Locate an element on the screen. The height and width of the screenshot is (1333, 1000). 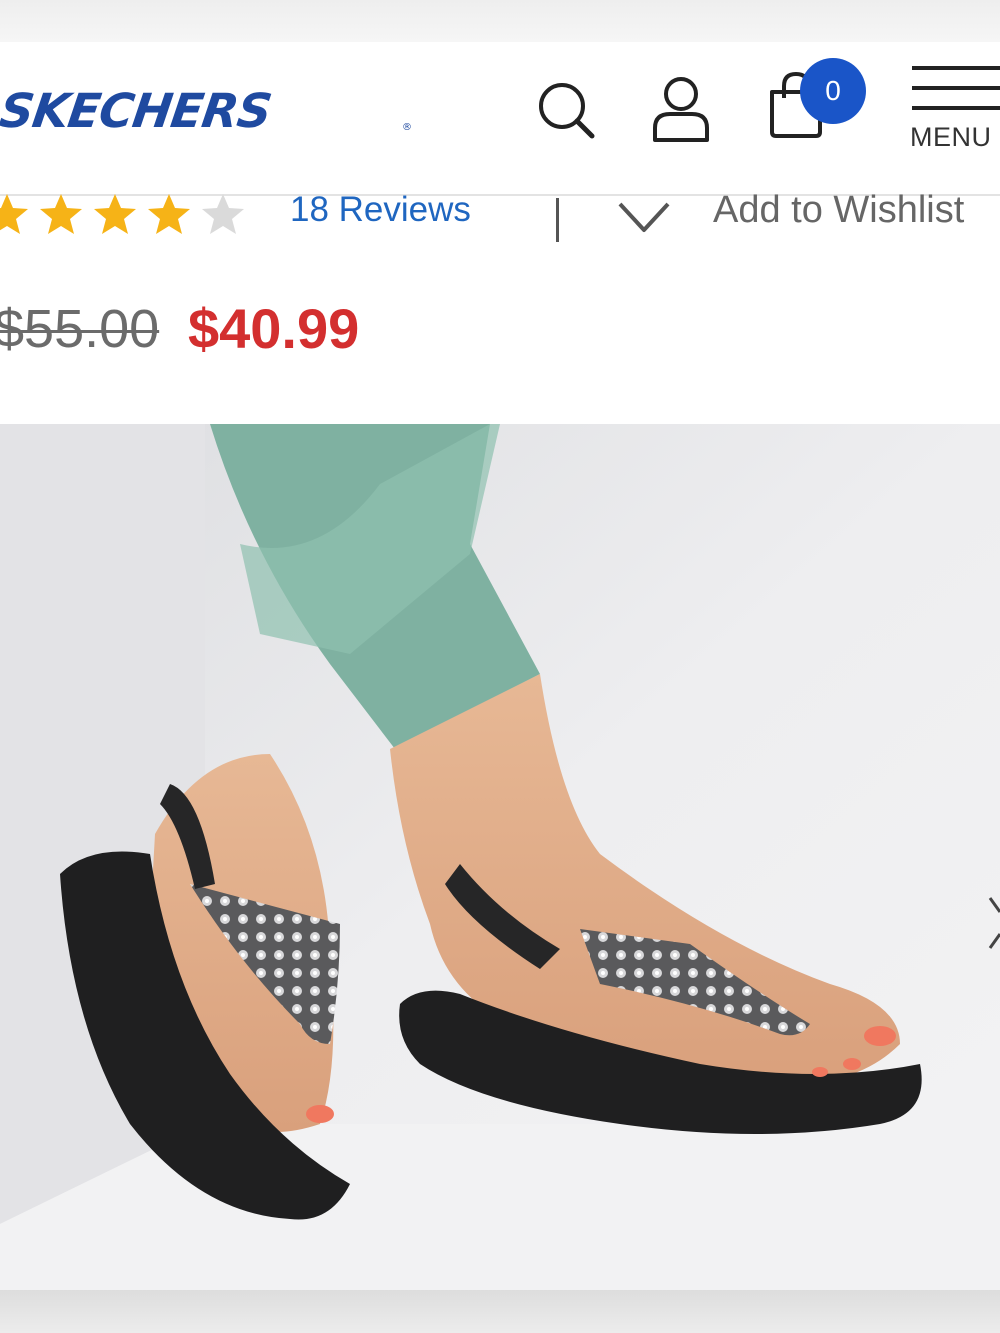
registered-mark: ® is located at coordinates (407, 127).